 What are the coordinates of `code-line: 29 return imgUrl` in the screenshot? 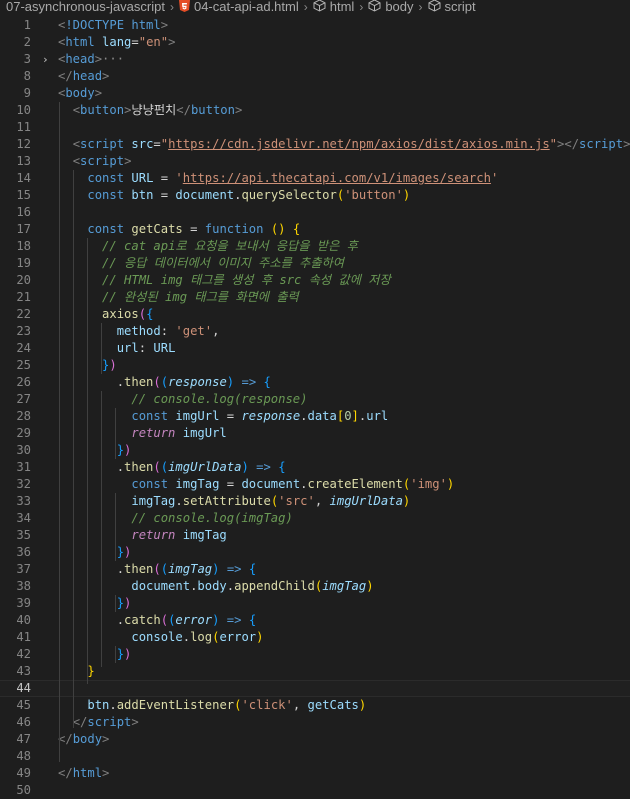 It's located at (315, 433).